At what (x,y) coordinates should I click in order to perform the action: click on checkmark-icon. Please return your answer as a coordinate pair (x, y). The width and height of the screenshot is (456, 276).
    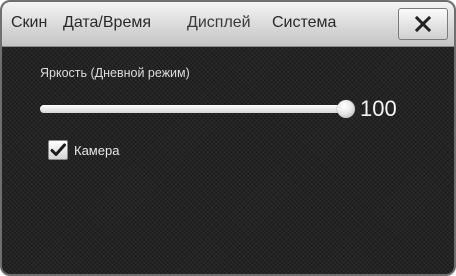
    Looking at the image, I should click on (58, 149).